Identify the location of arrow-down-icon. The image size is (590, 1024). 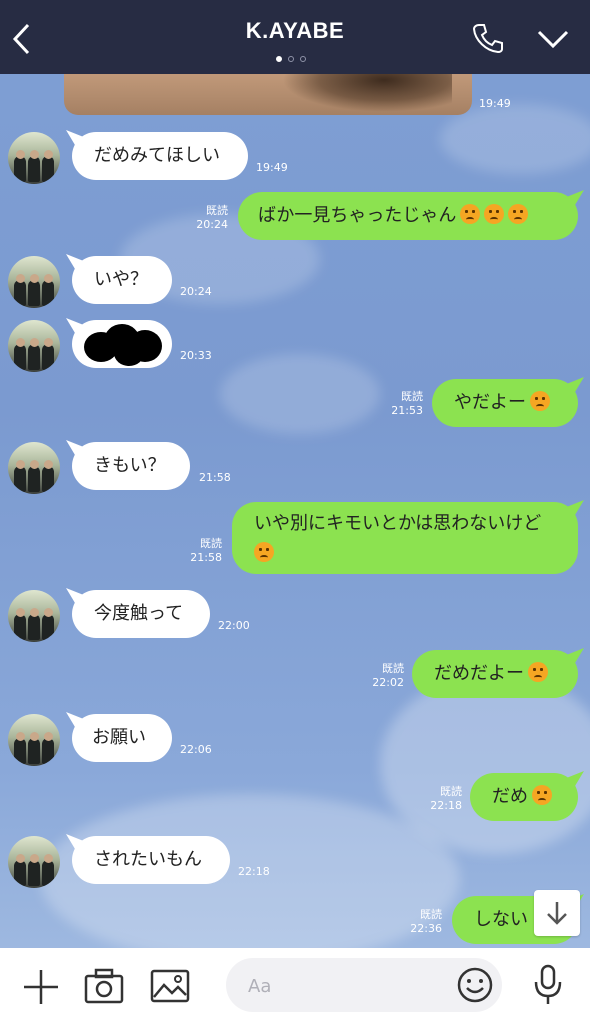
(557, 915).